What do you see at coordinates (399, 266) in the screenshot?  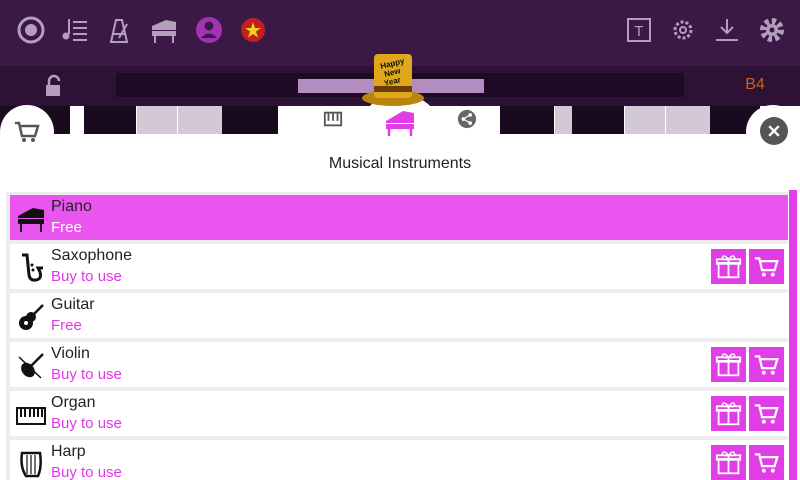 I see `list-item-saxophone: Saxophone Buy to use` at bounding box center [399, 266].